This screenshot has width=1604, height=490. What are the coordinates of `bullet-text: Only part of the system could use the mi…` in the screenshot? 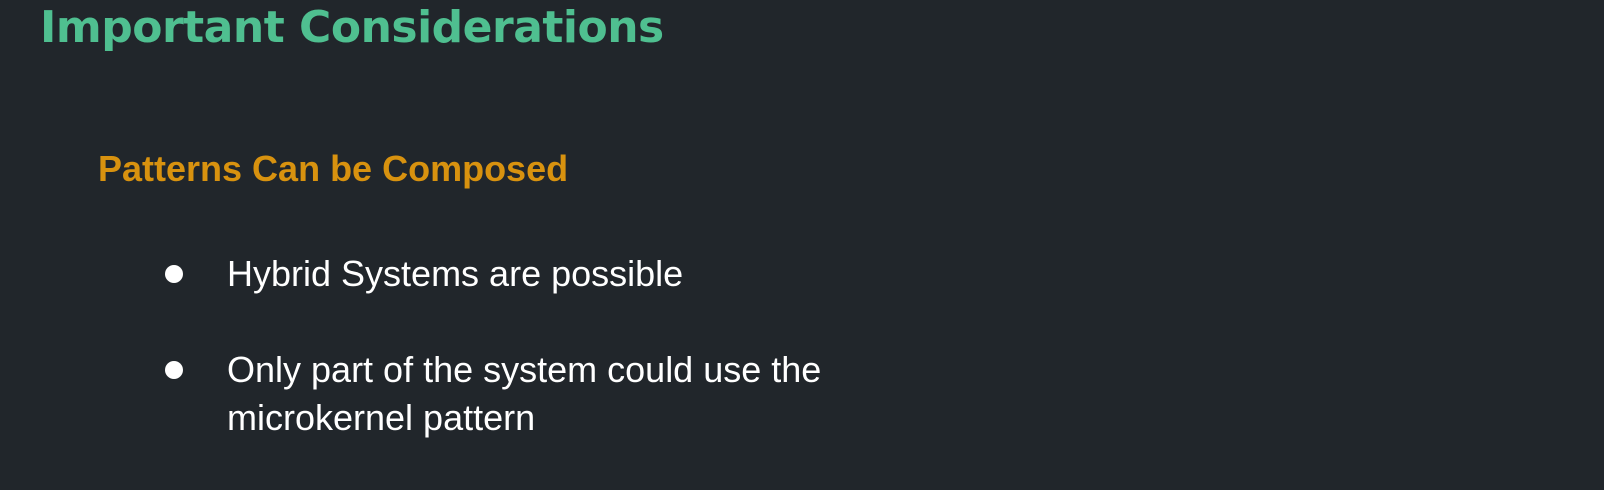 It's located at (524, 393).